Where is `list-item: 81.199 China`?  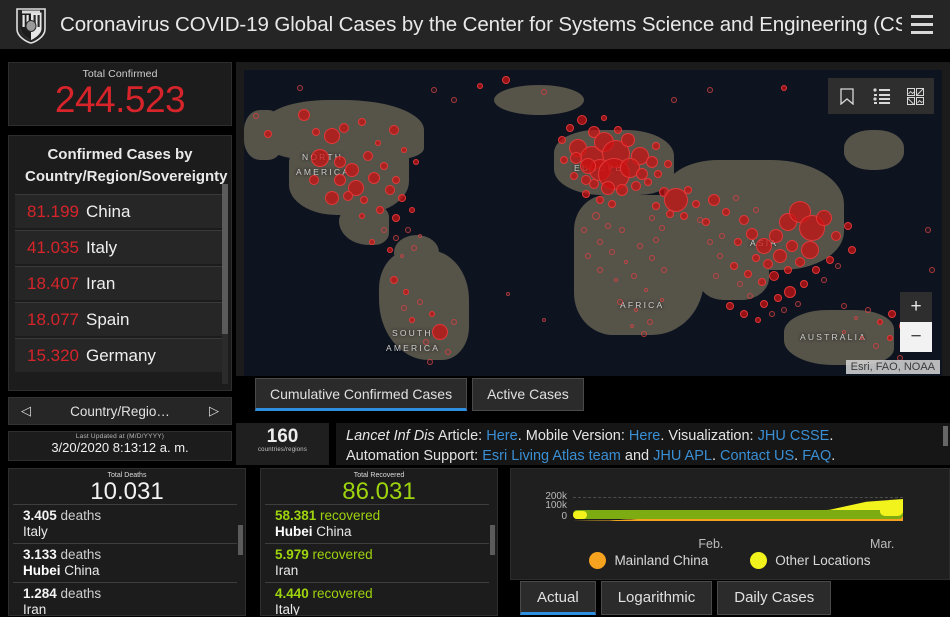 list-item: 81.199 China is located at coordinates (118, 211).